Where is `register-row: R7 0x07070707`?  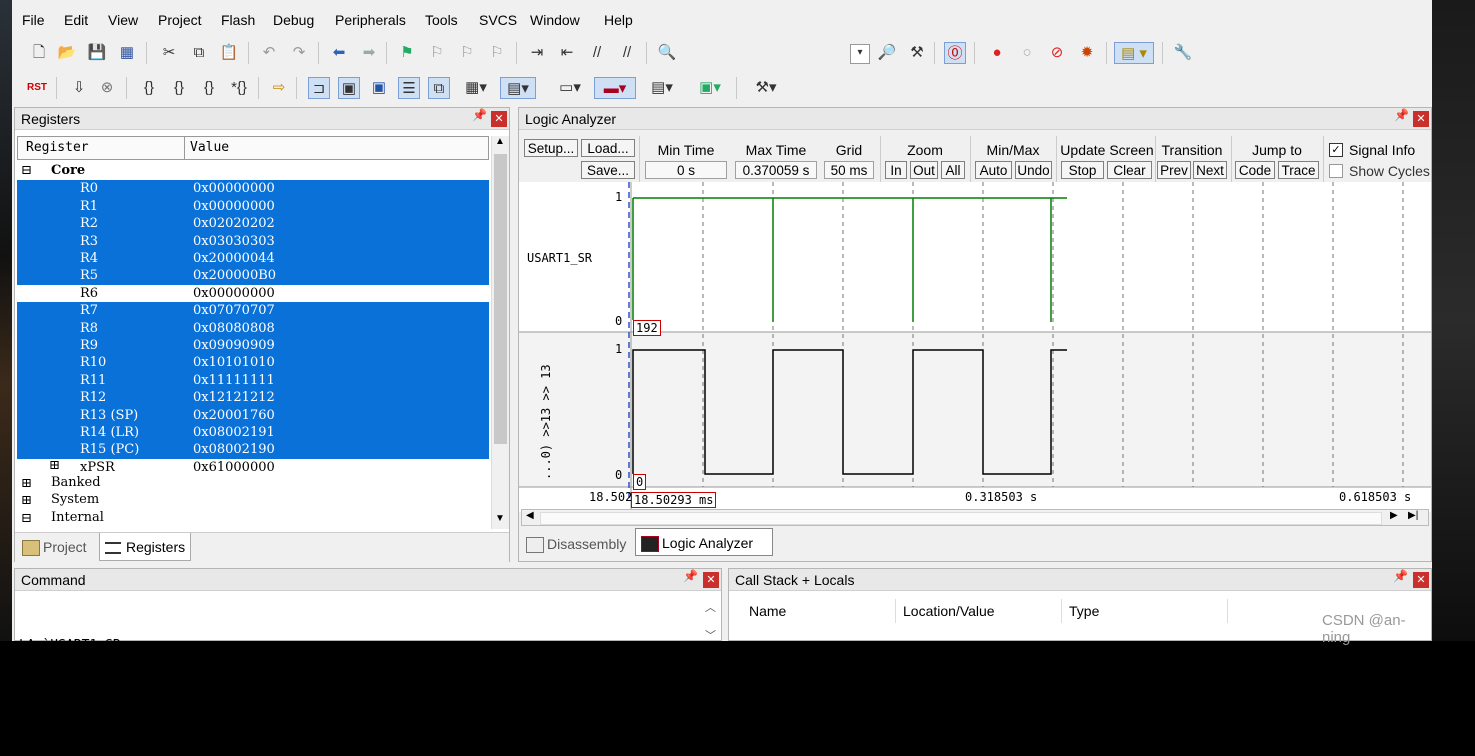
register-row: R7 0x07070707 is located at coordinates (253, 311).